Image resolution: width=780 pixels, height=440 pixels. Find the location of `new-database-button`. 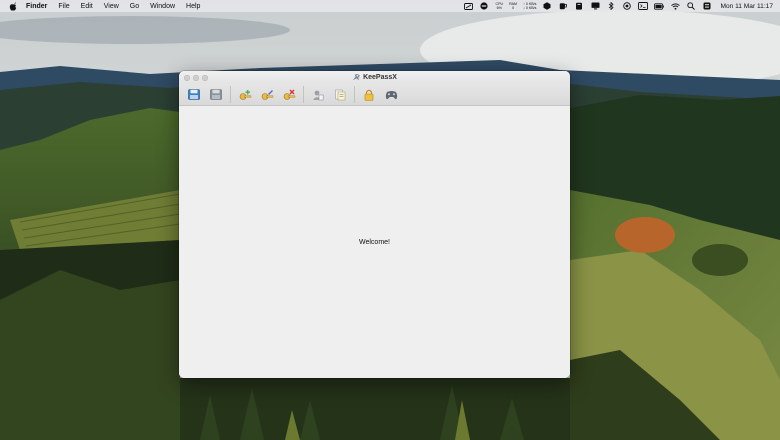

new-database-button is located at coordinates (194, 95).